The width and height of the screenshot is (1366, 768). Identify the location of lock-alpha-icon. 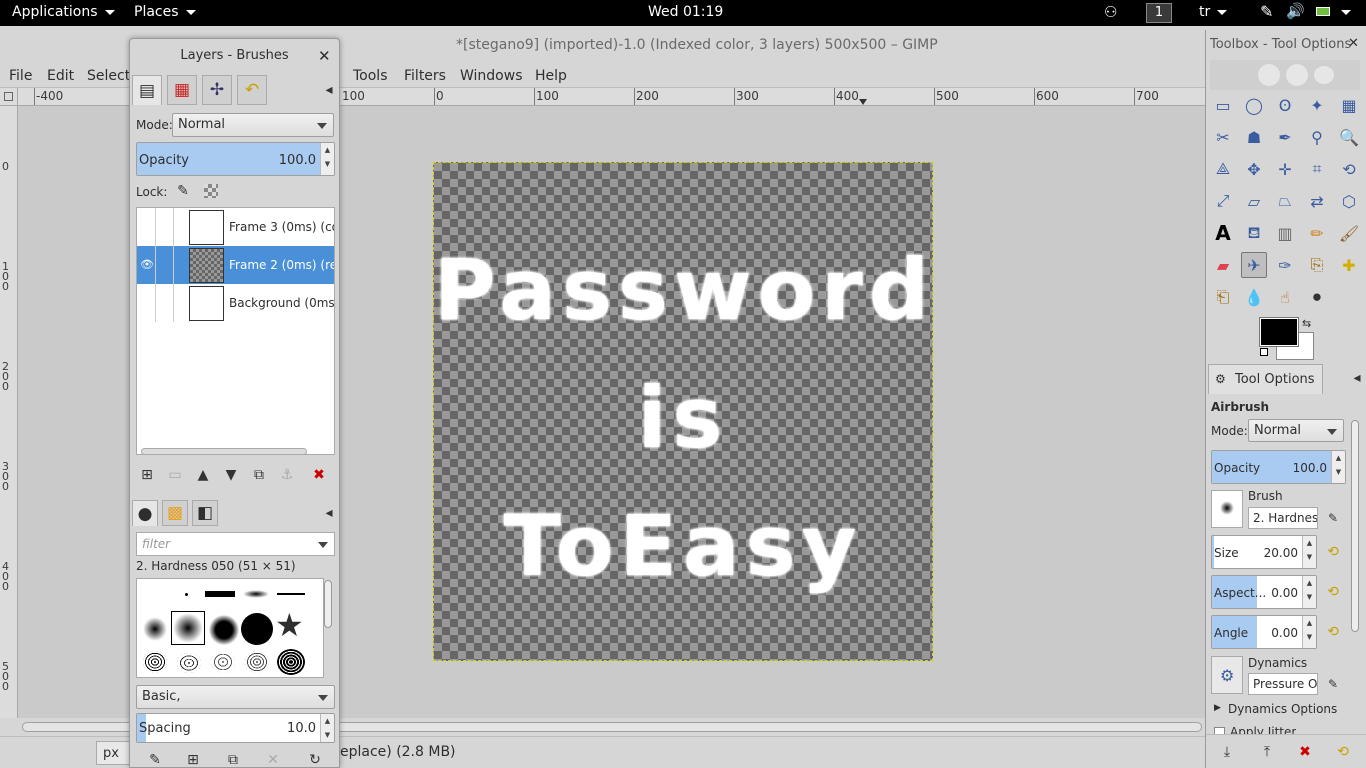
(211, 191).